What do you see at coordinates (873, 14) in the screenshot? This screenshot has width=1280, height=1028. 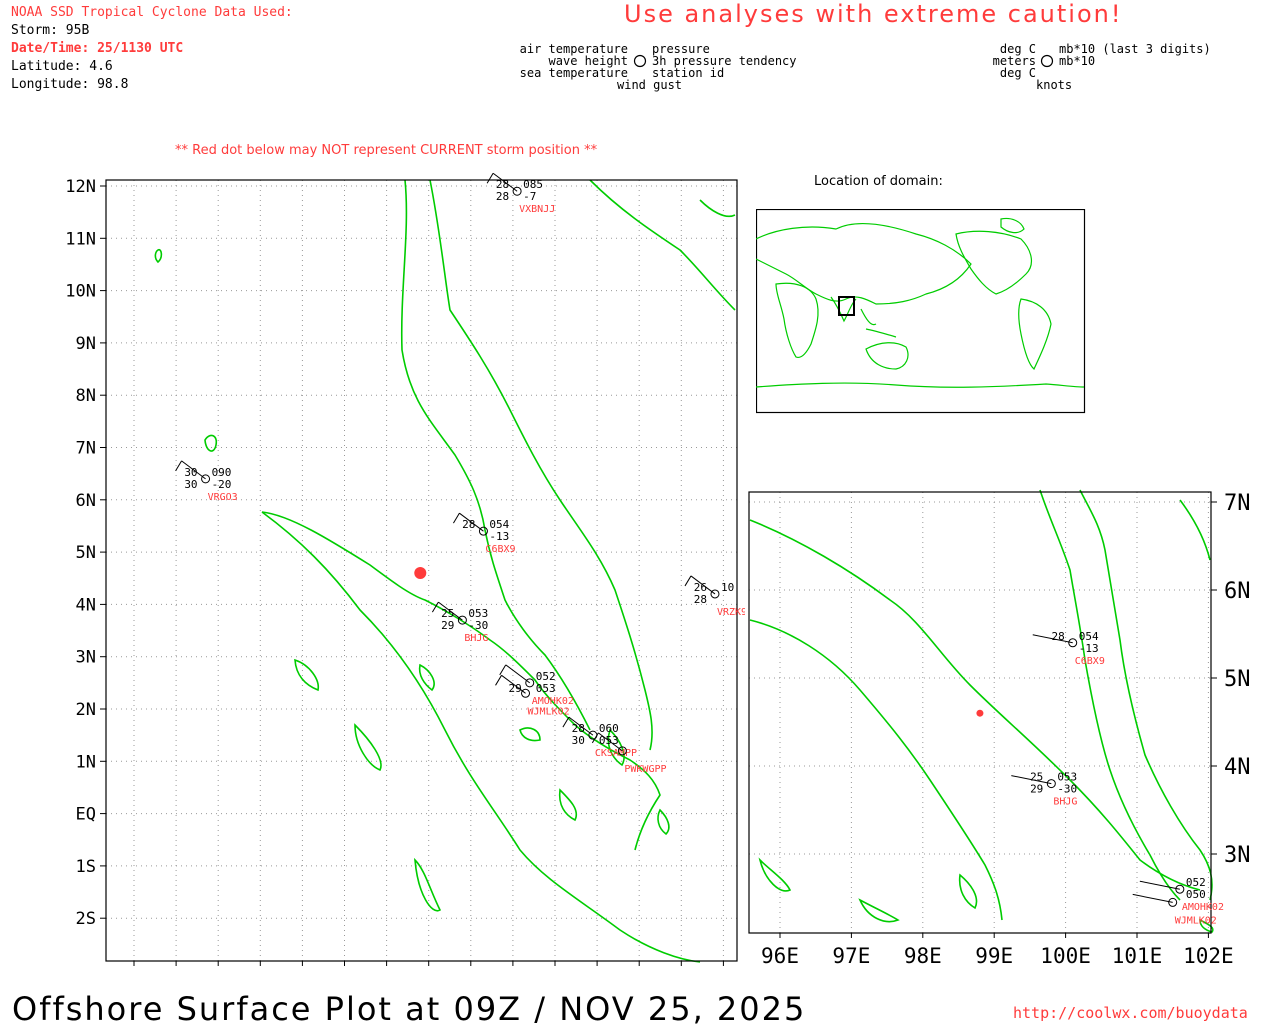 I see `caution-banner: Use analyses with extreme caution!` at bounding box center [873, 14].